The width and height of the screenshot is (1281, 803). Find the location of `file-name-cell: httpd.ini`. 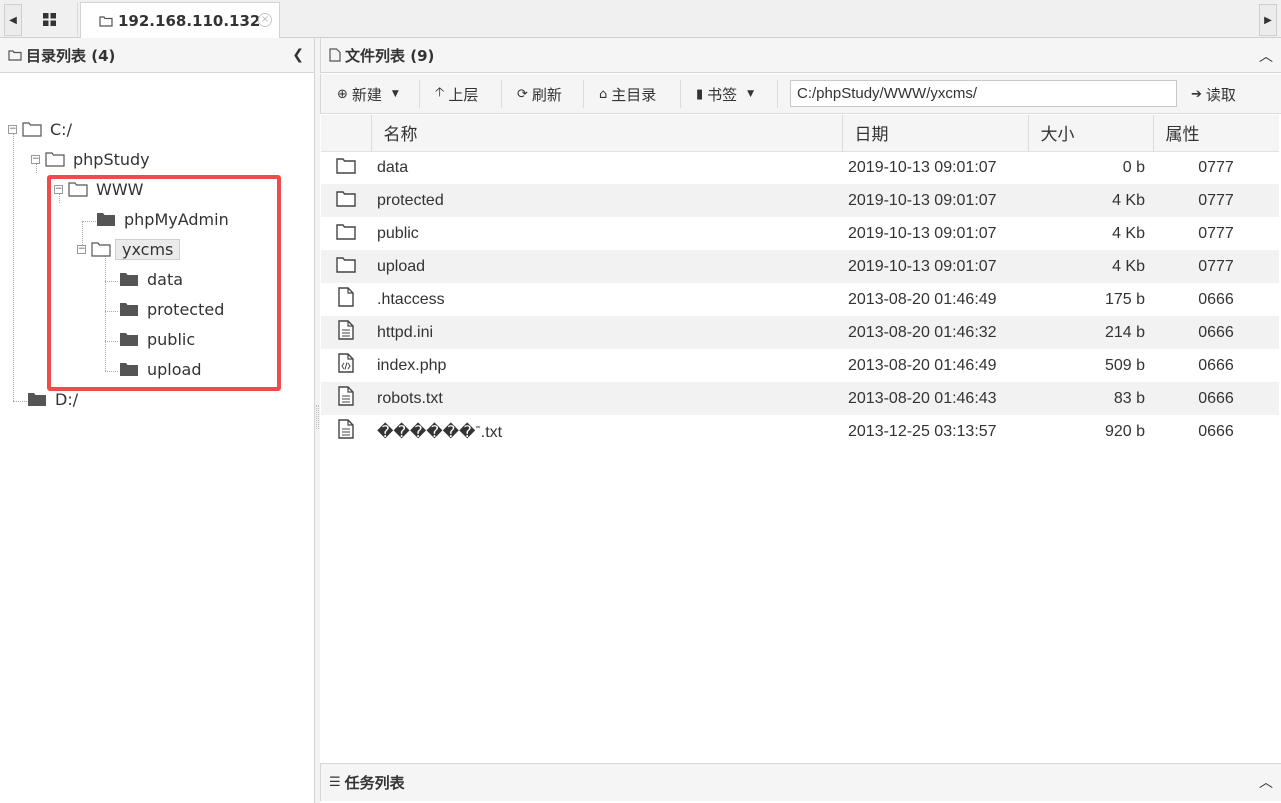

file-name-cell: httpd.ini is located at coordinates (606, 332).